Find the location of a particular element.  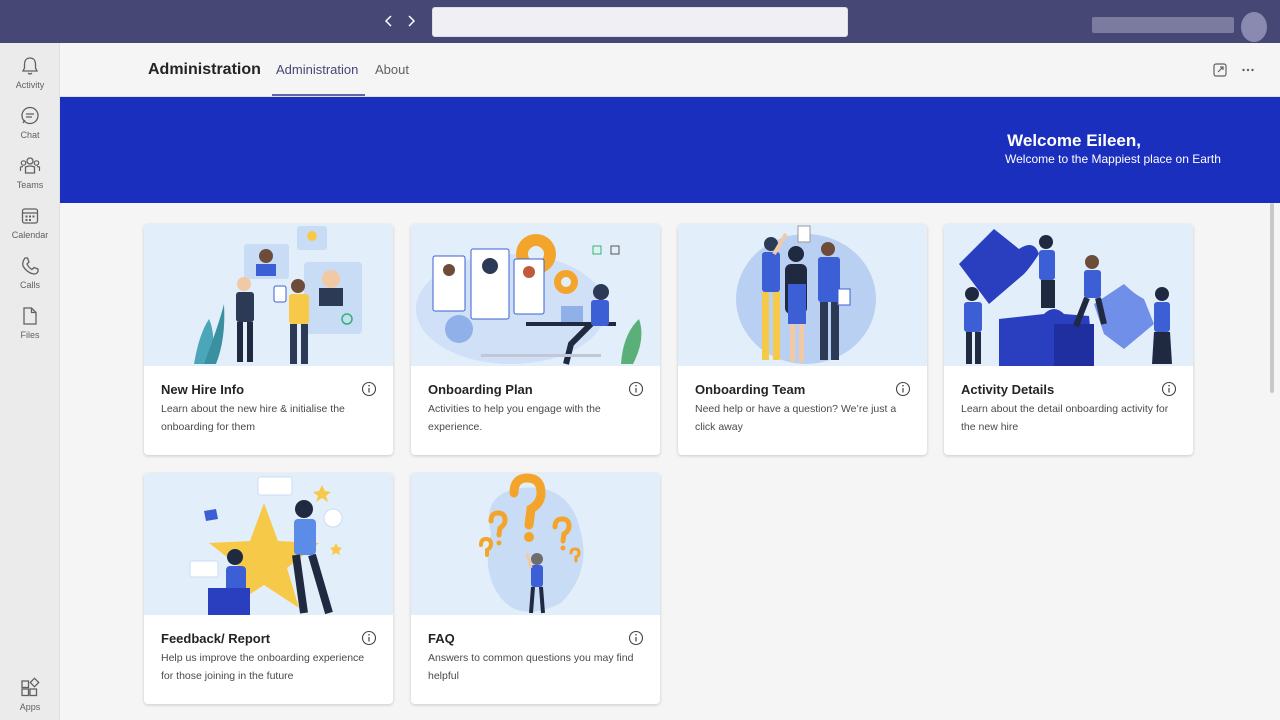

card-title: FAQ is located at coordinates (441, 638).